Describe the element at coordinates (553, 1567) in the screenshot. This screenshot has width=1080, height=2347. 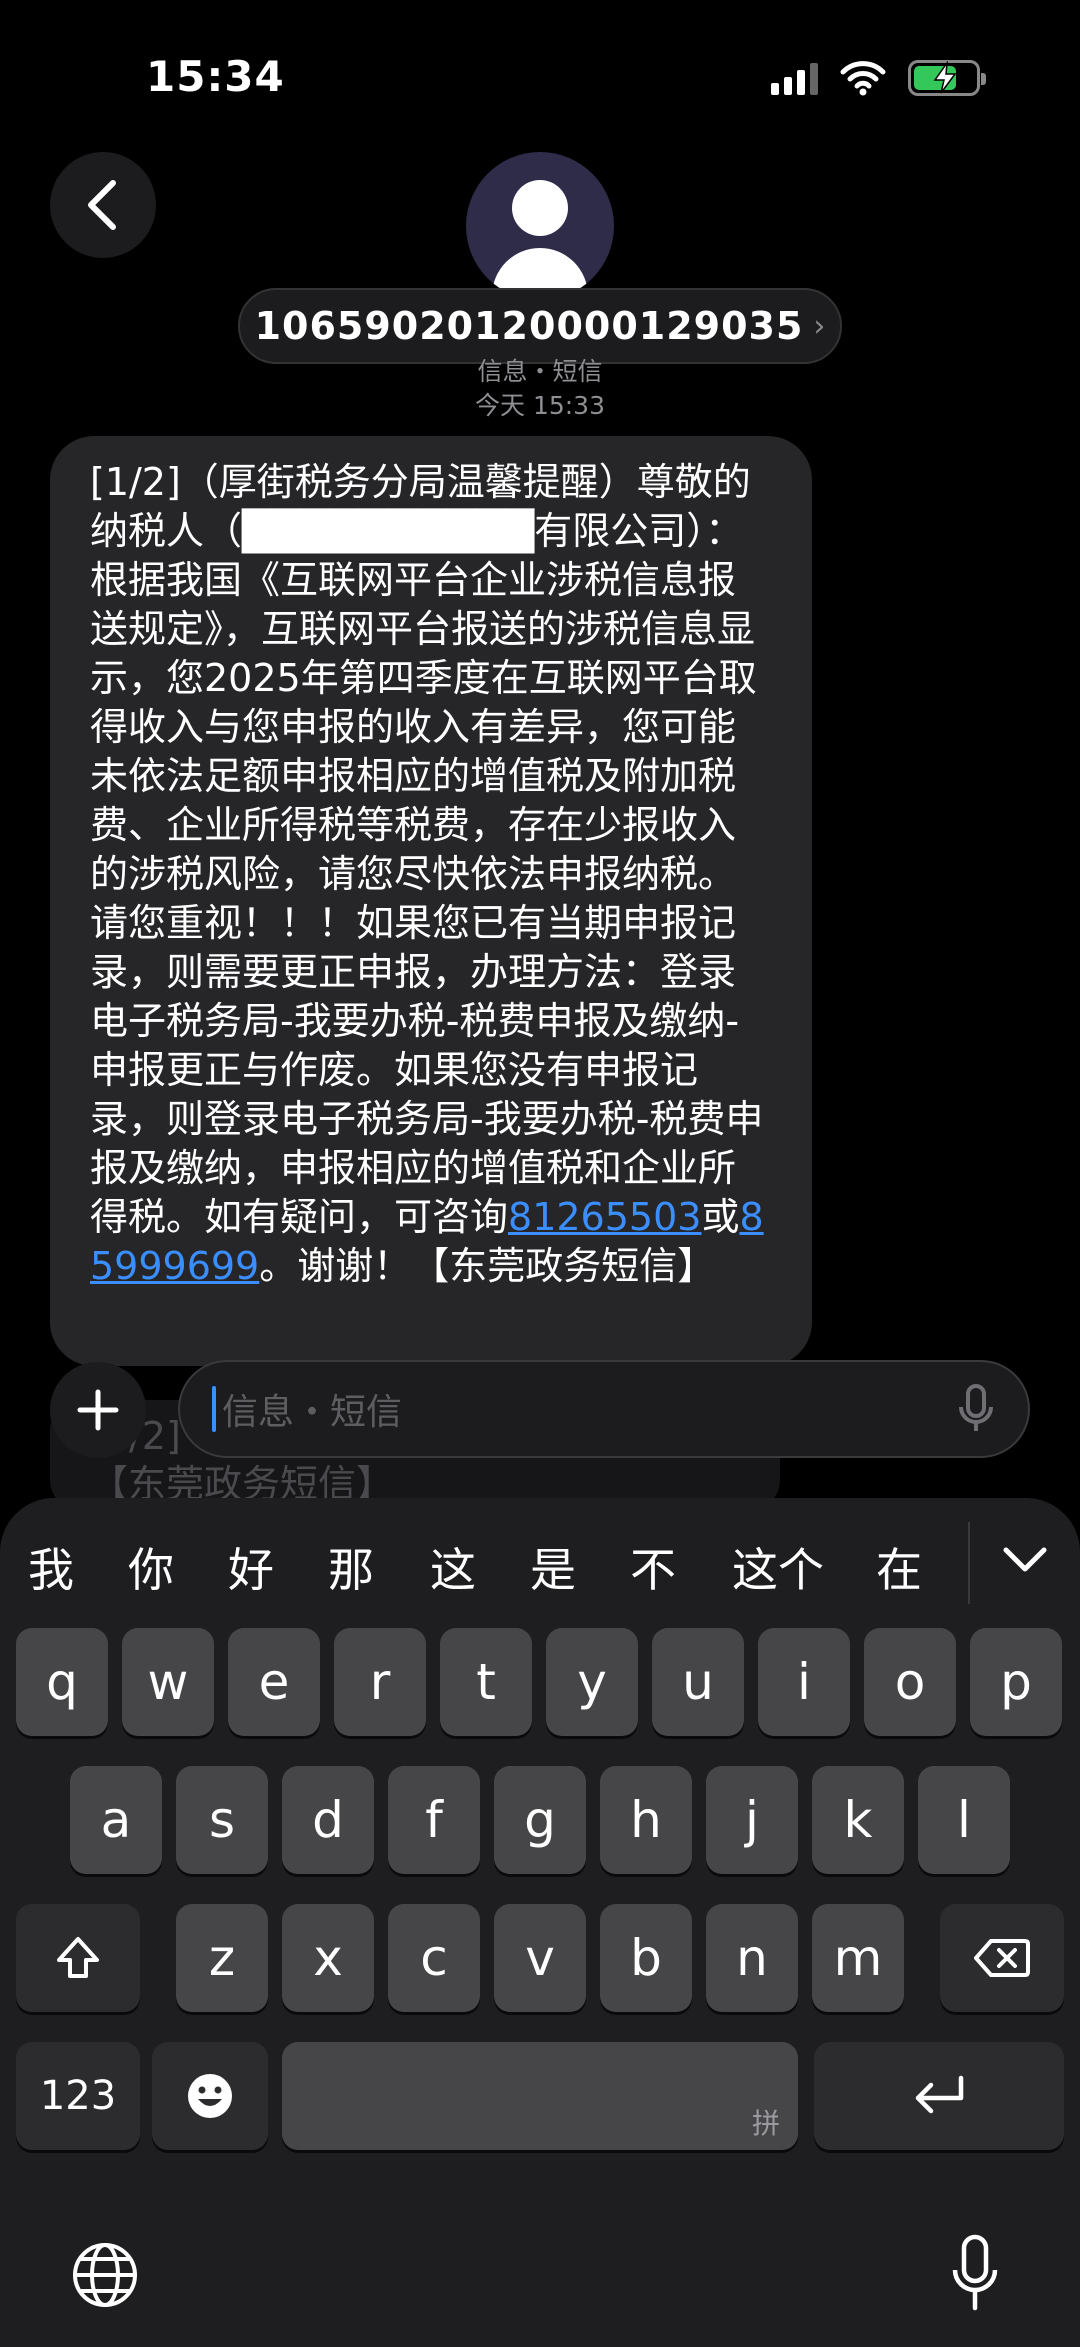
I see `candidate-word: 是` at that location.